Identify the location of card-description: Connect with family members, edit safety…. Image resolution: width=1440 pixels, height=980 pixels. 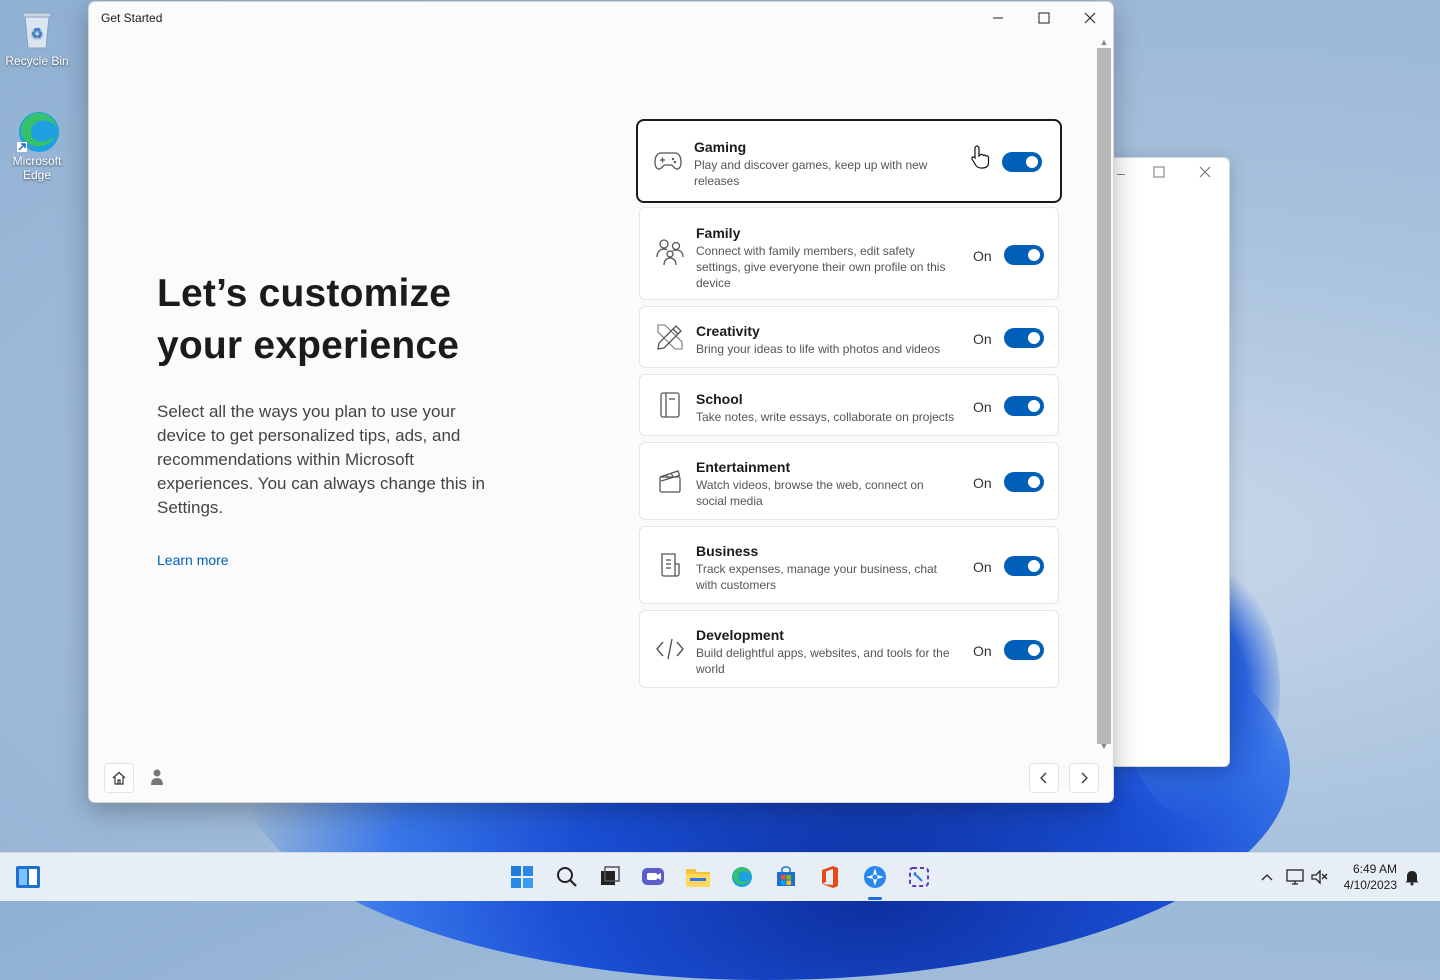
(821, 267).